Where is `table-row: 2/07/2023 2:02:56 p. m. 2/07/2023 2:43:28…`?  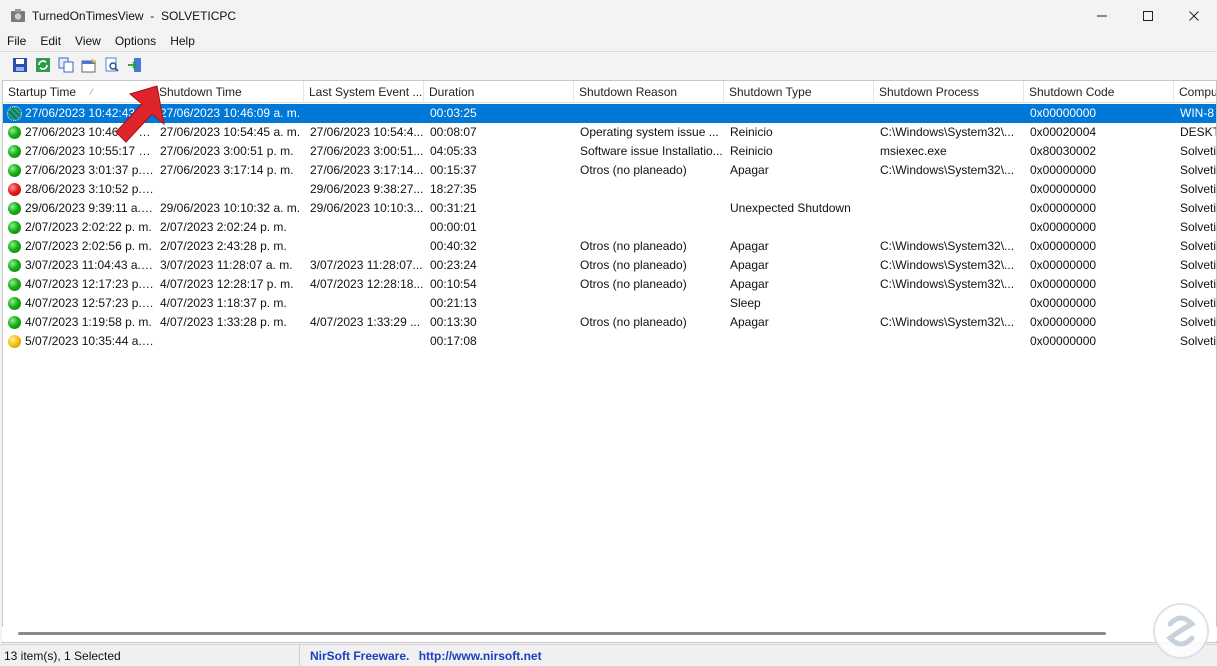 table-row: 2/07/2023 2:02:56 p. m. 2/07/2023 2:43:28… is located at coordinates (610, 246).